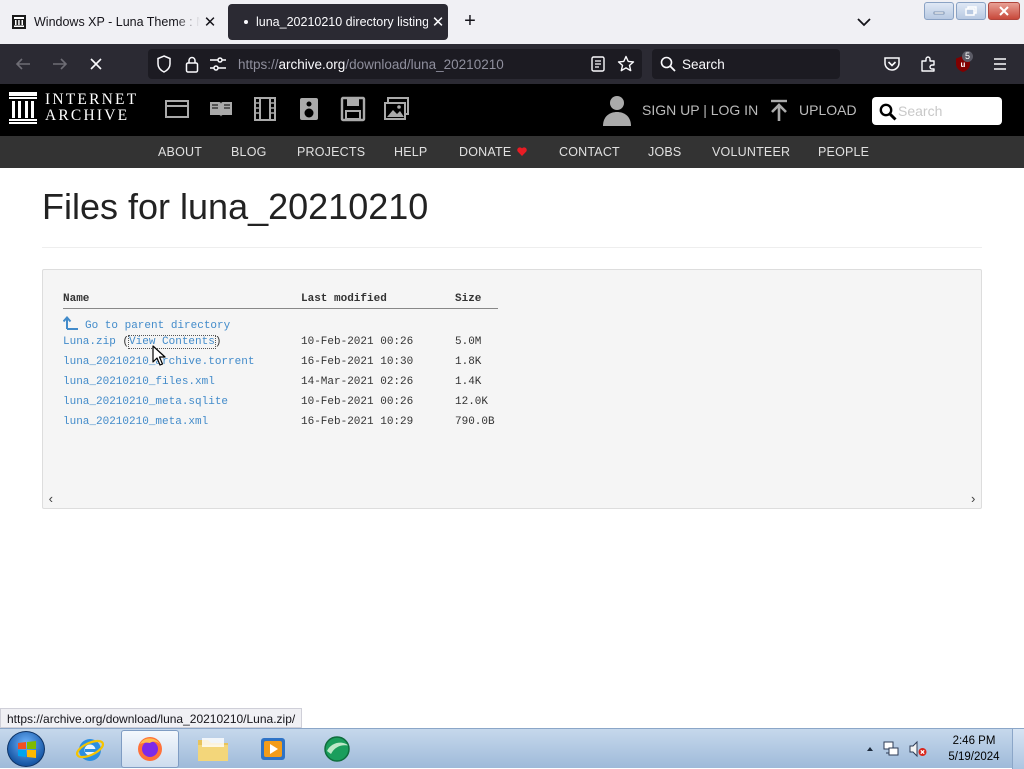 This screenshot has height=769, width=1024. Describe the element at coordinates (918, 749) in the screenshot. I see `volume-muted-icon` at that location.